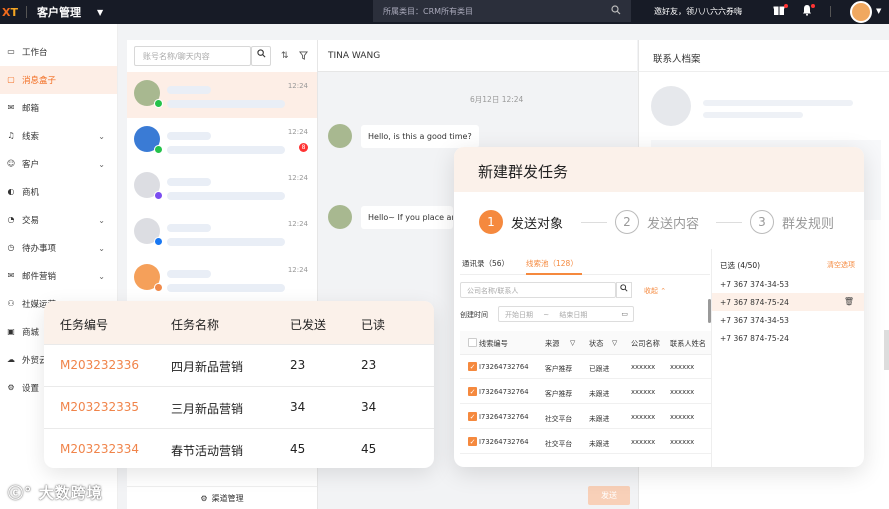  I want to click on chat-search-button, so click(261, 56).